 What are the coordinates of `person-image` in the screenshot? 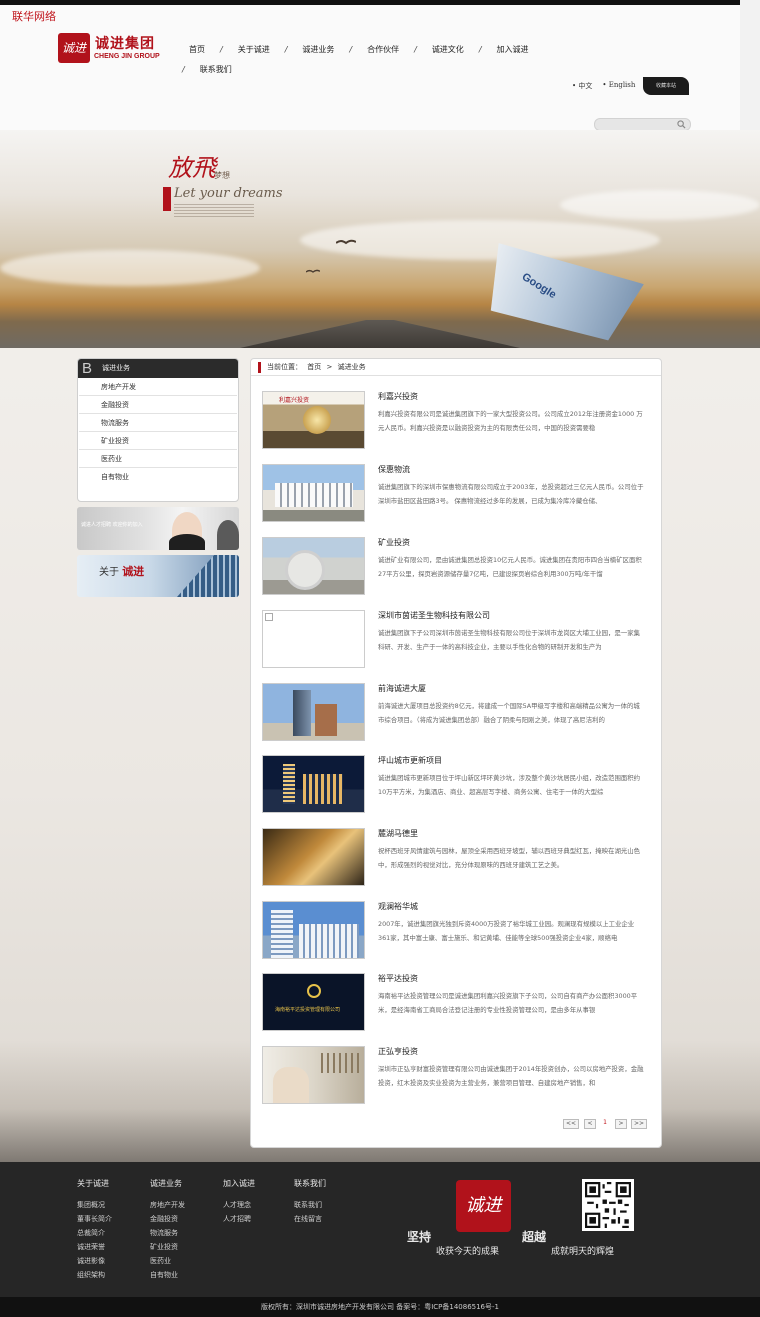 It's located at (228, 535).